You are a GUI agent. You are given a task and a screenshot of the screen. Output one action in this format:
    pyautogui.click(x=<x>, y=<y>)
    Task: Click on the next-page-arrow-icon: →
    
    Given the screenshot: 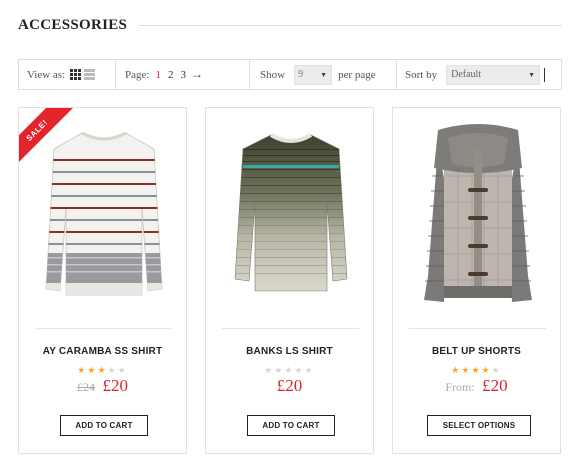 What is the action you would take?
    pyautogui.click(x=197, y=74)
    